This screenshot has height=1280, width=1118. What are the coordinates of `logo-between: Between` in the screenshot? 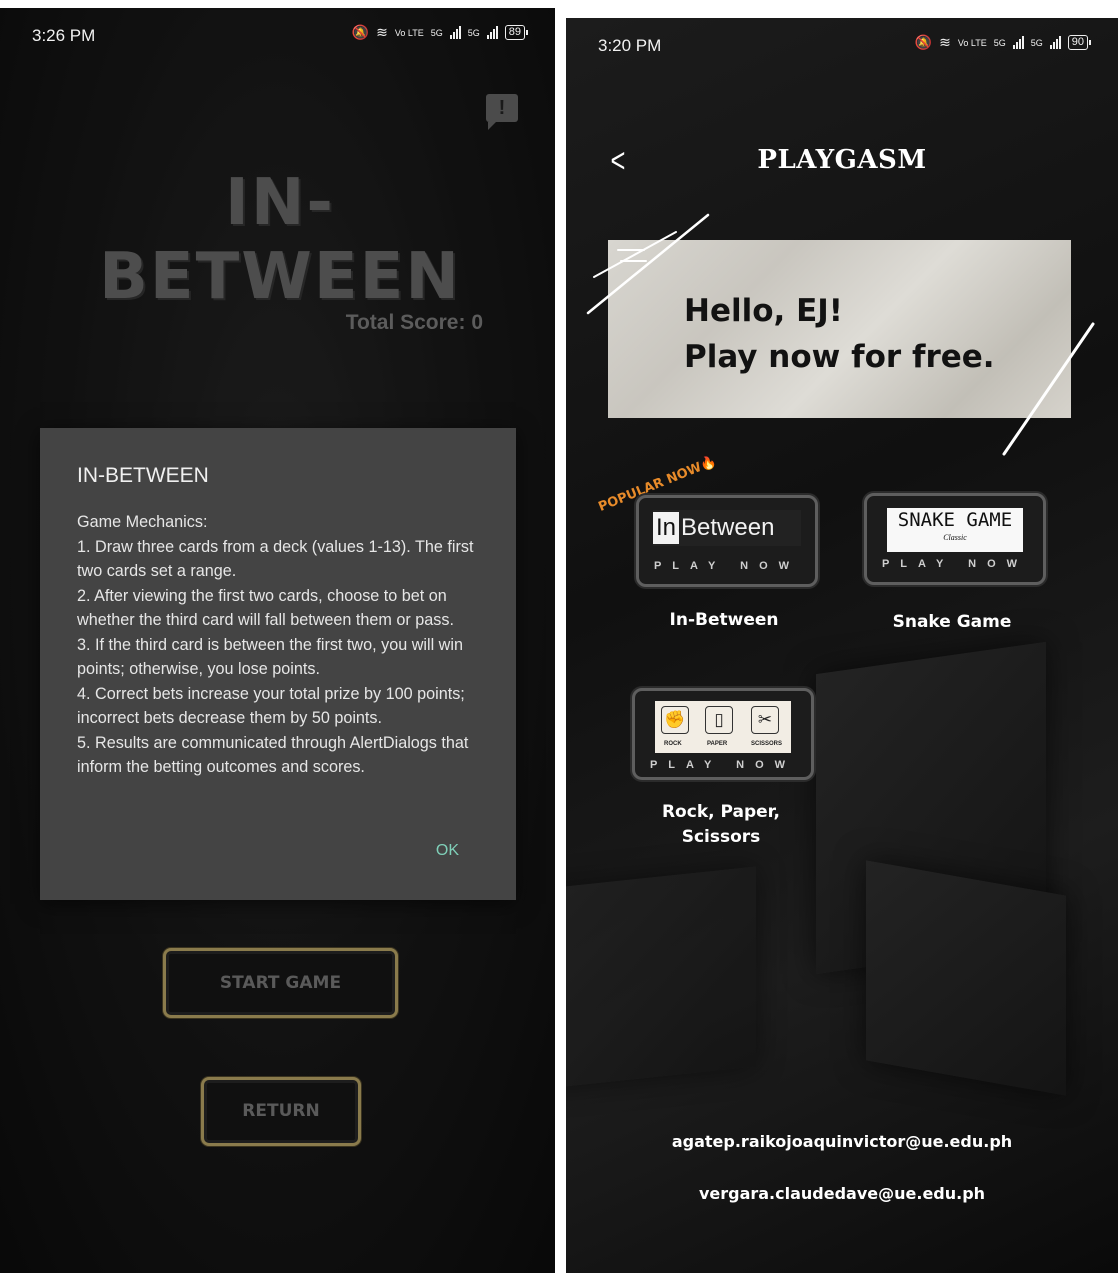 It's located at (728, 527).